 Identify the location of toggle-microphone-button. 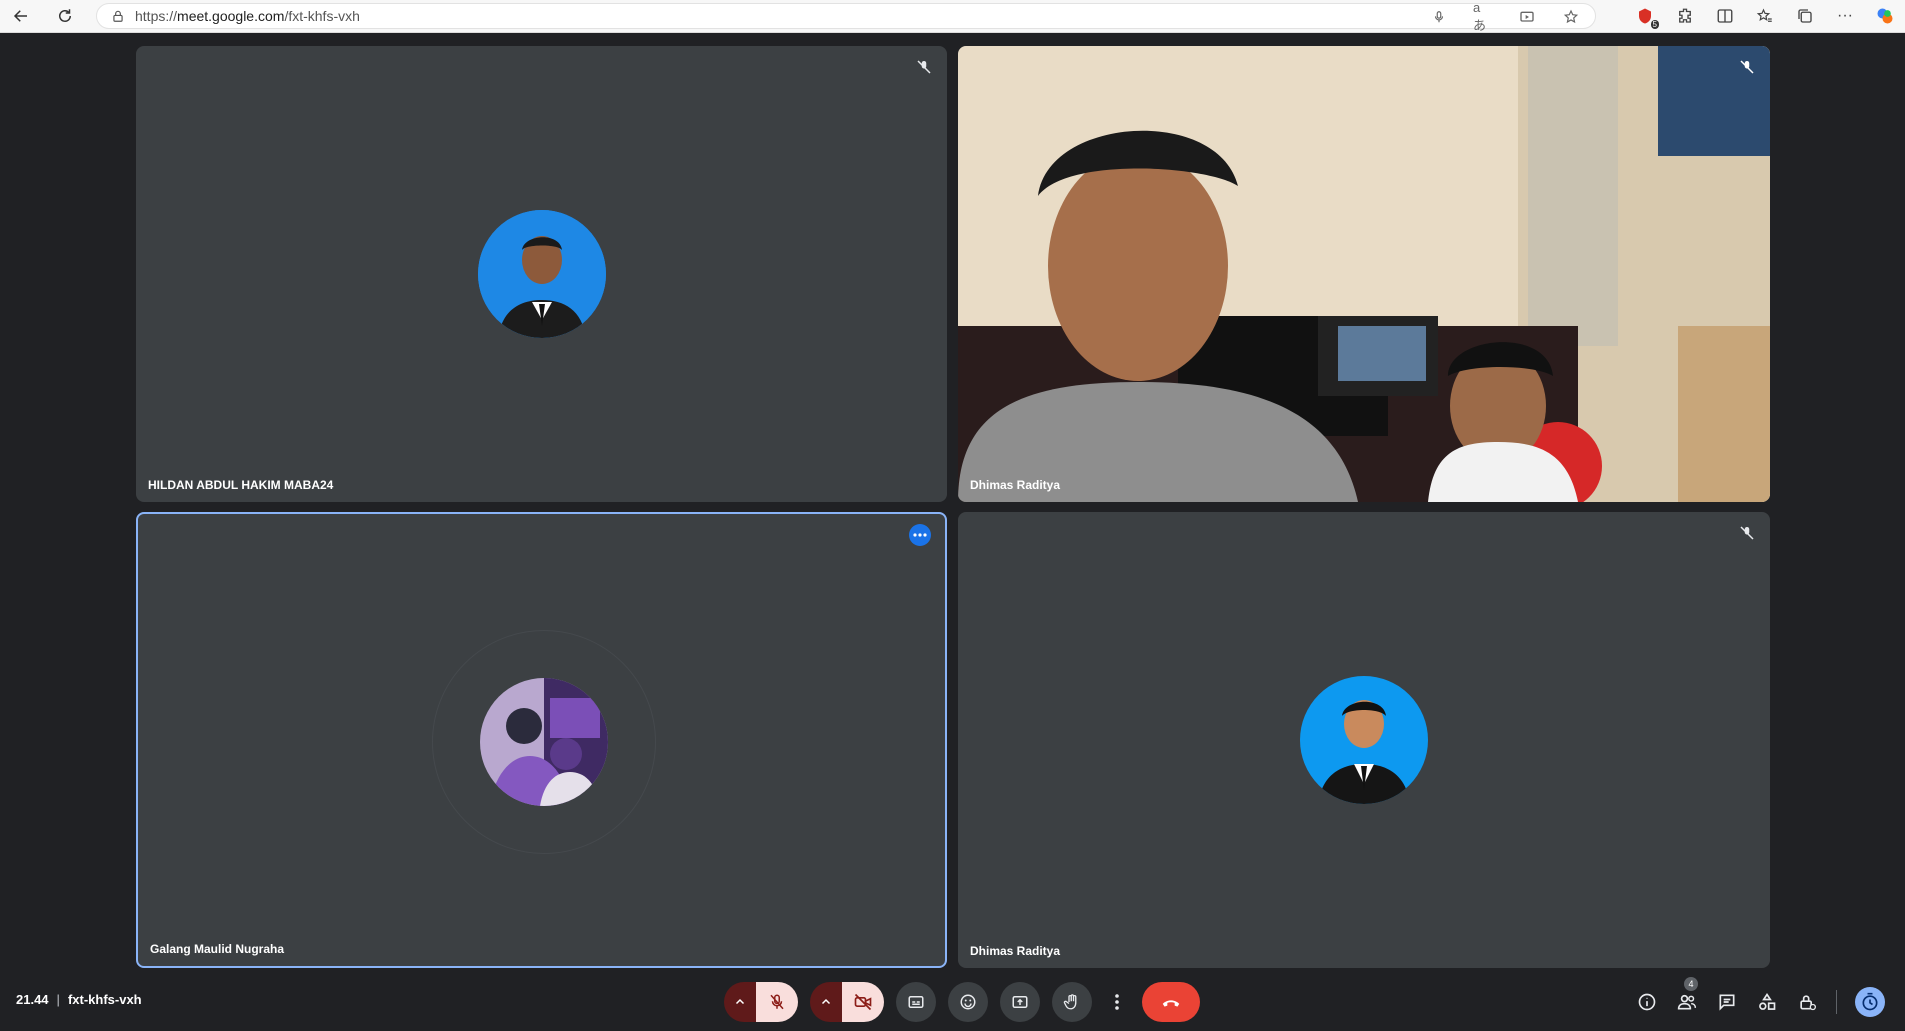
(777, 1002).